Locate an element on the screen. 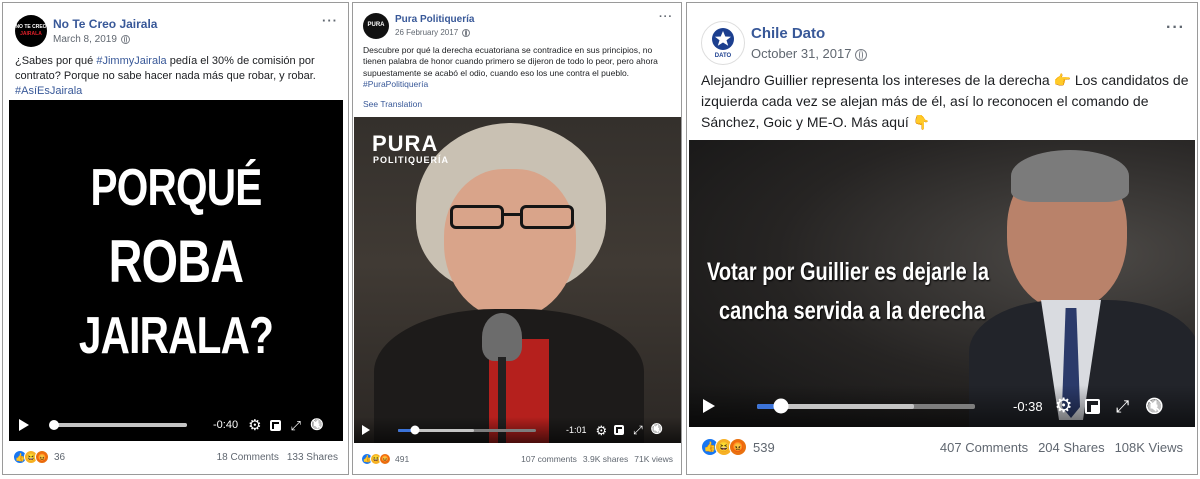 This screenshot has width=1200, height=479. page-name: Chile Dato is located at coordinates (788, 33).